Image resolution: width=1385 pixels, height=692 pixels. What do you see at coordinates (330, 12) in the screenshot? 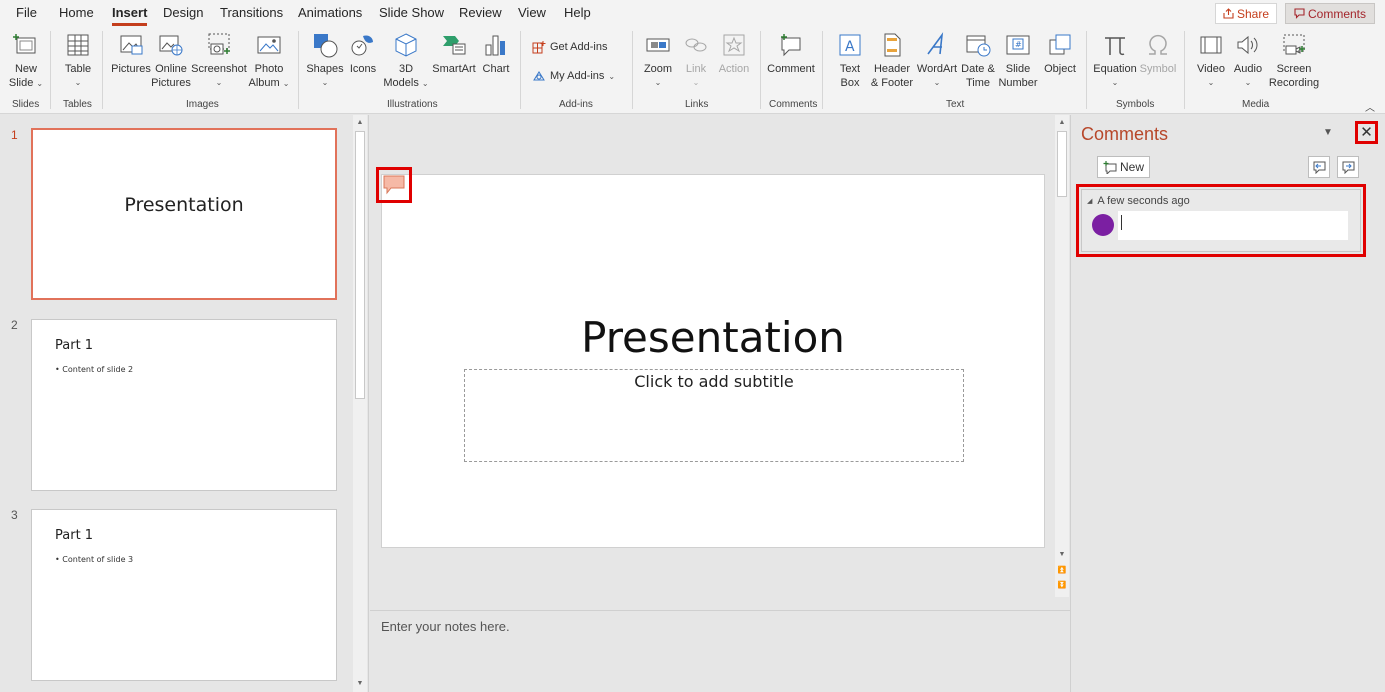
I see `tab-animations: Animations` at bounding box center [330, 12].